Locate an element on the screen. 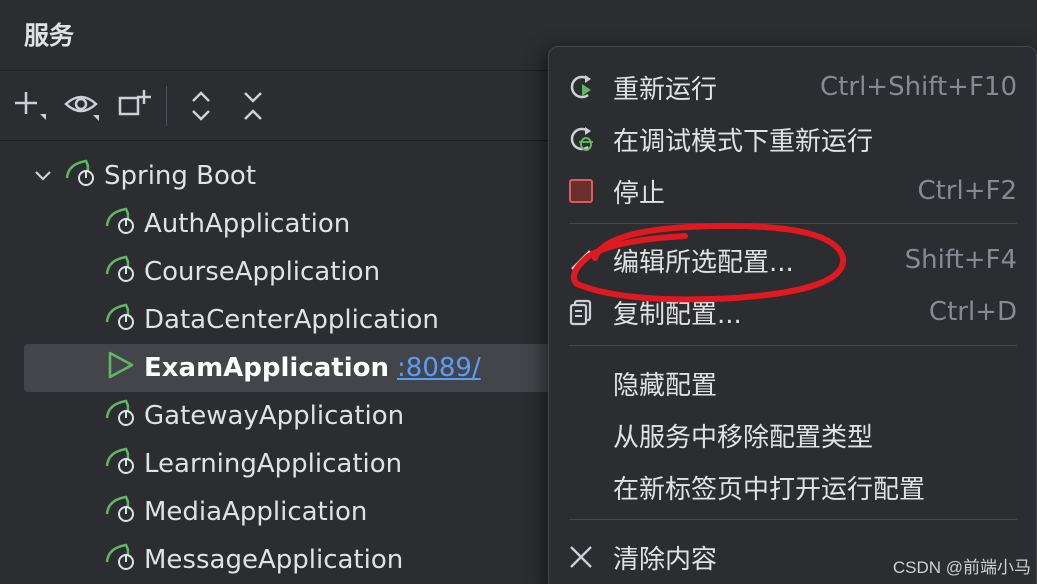 This screenshot has width=1037, height=584. header-divider is located at coordinates (274, 70).